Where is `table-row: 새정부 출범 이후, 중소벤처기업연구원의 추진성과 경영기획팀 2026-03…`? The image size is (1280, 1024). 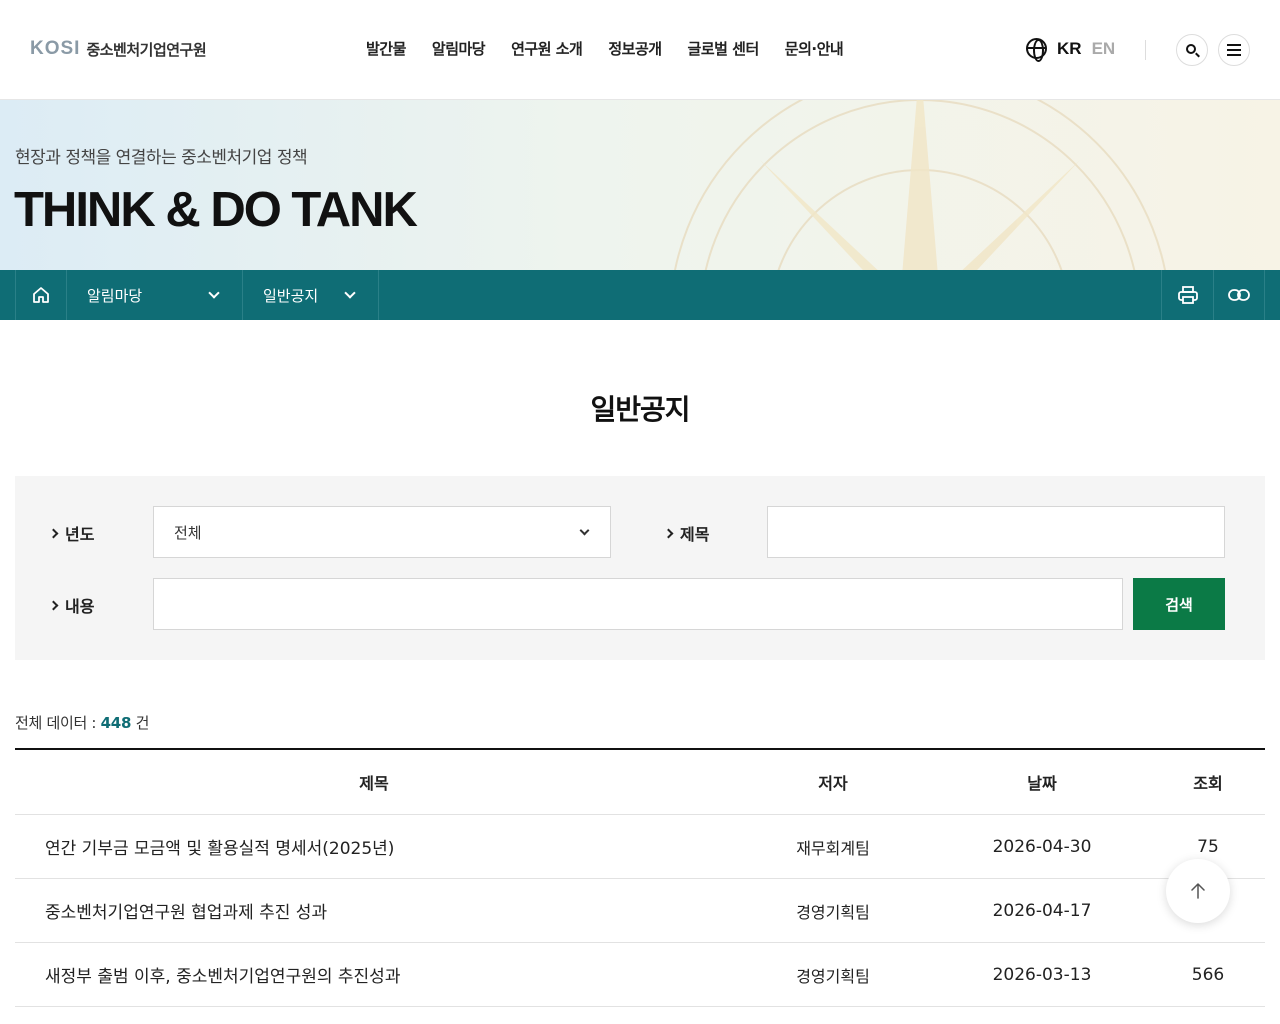
table-row: 새정부 출범 이후, 중소벤처기업연구원의 추진성과 경영기획팀 2026-03… is located at coordinates (640, 975).